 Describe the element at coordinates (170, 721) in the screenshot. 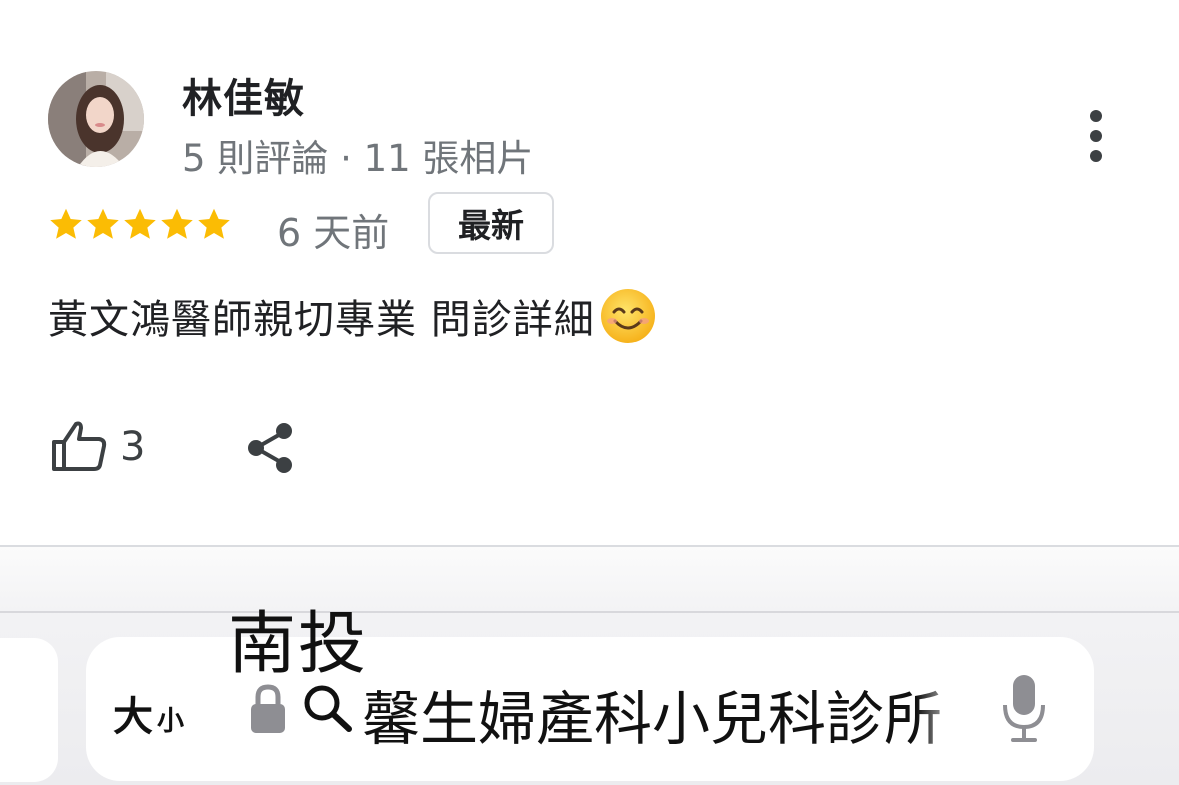

I see `text-size-small: 小` at that location.